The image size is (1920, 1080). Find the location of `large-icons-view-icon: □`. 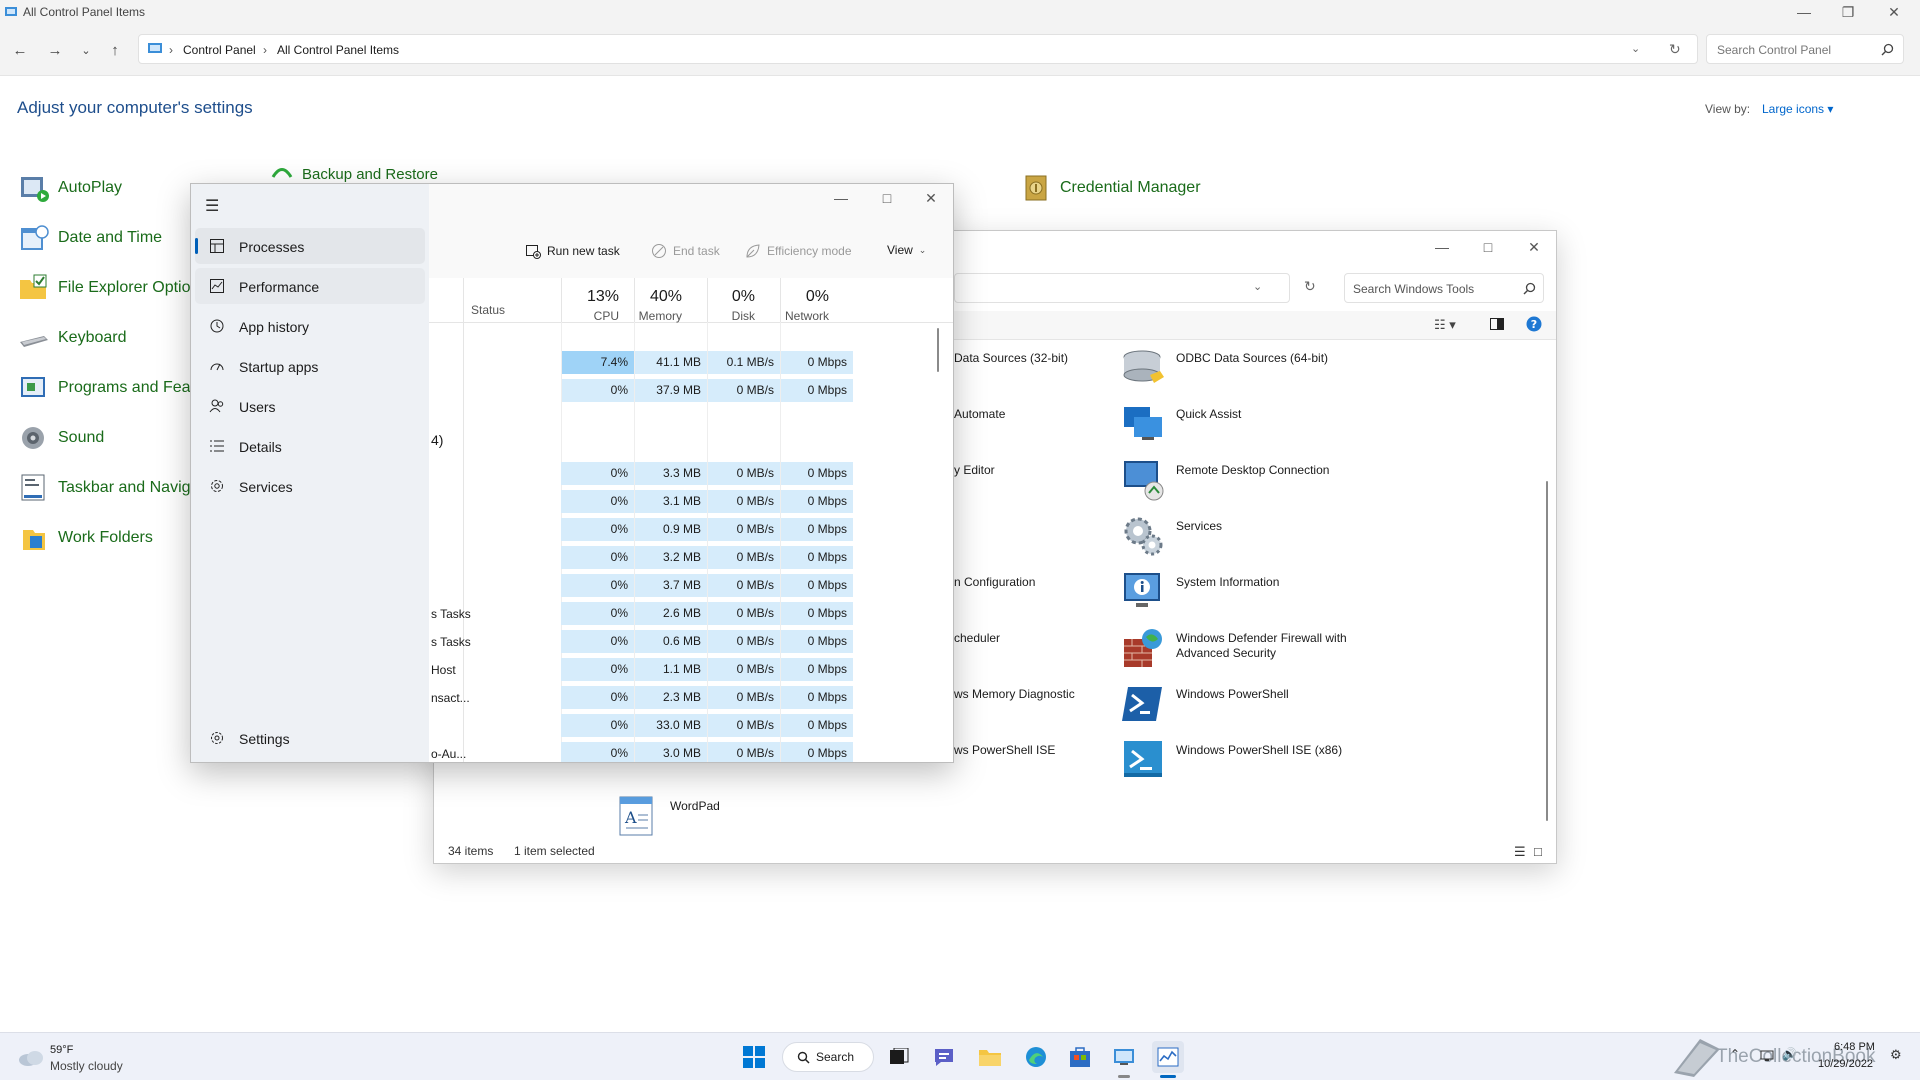

large-icons-view-icon: □ is located at coordinates (1538, 851).